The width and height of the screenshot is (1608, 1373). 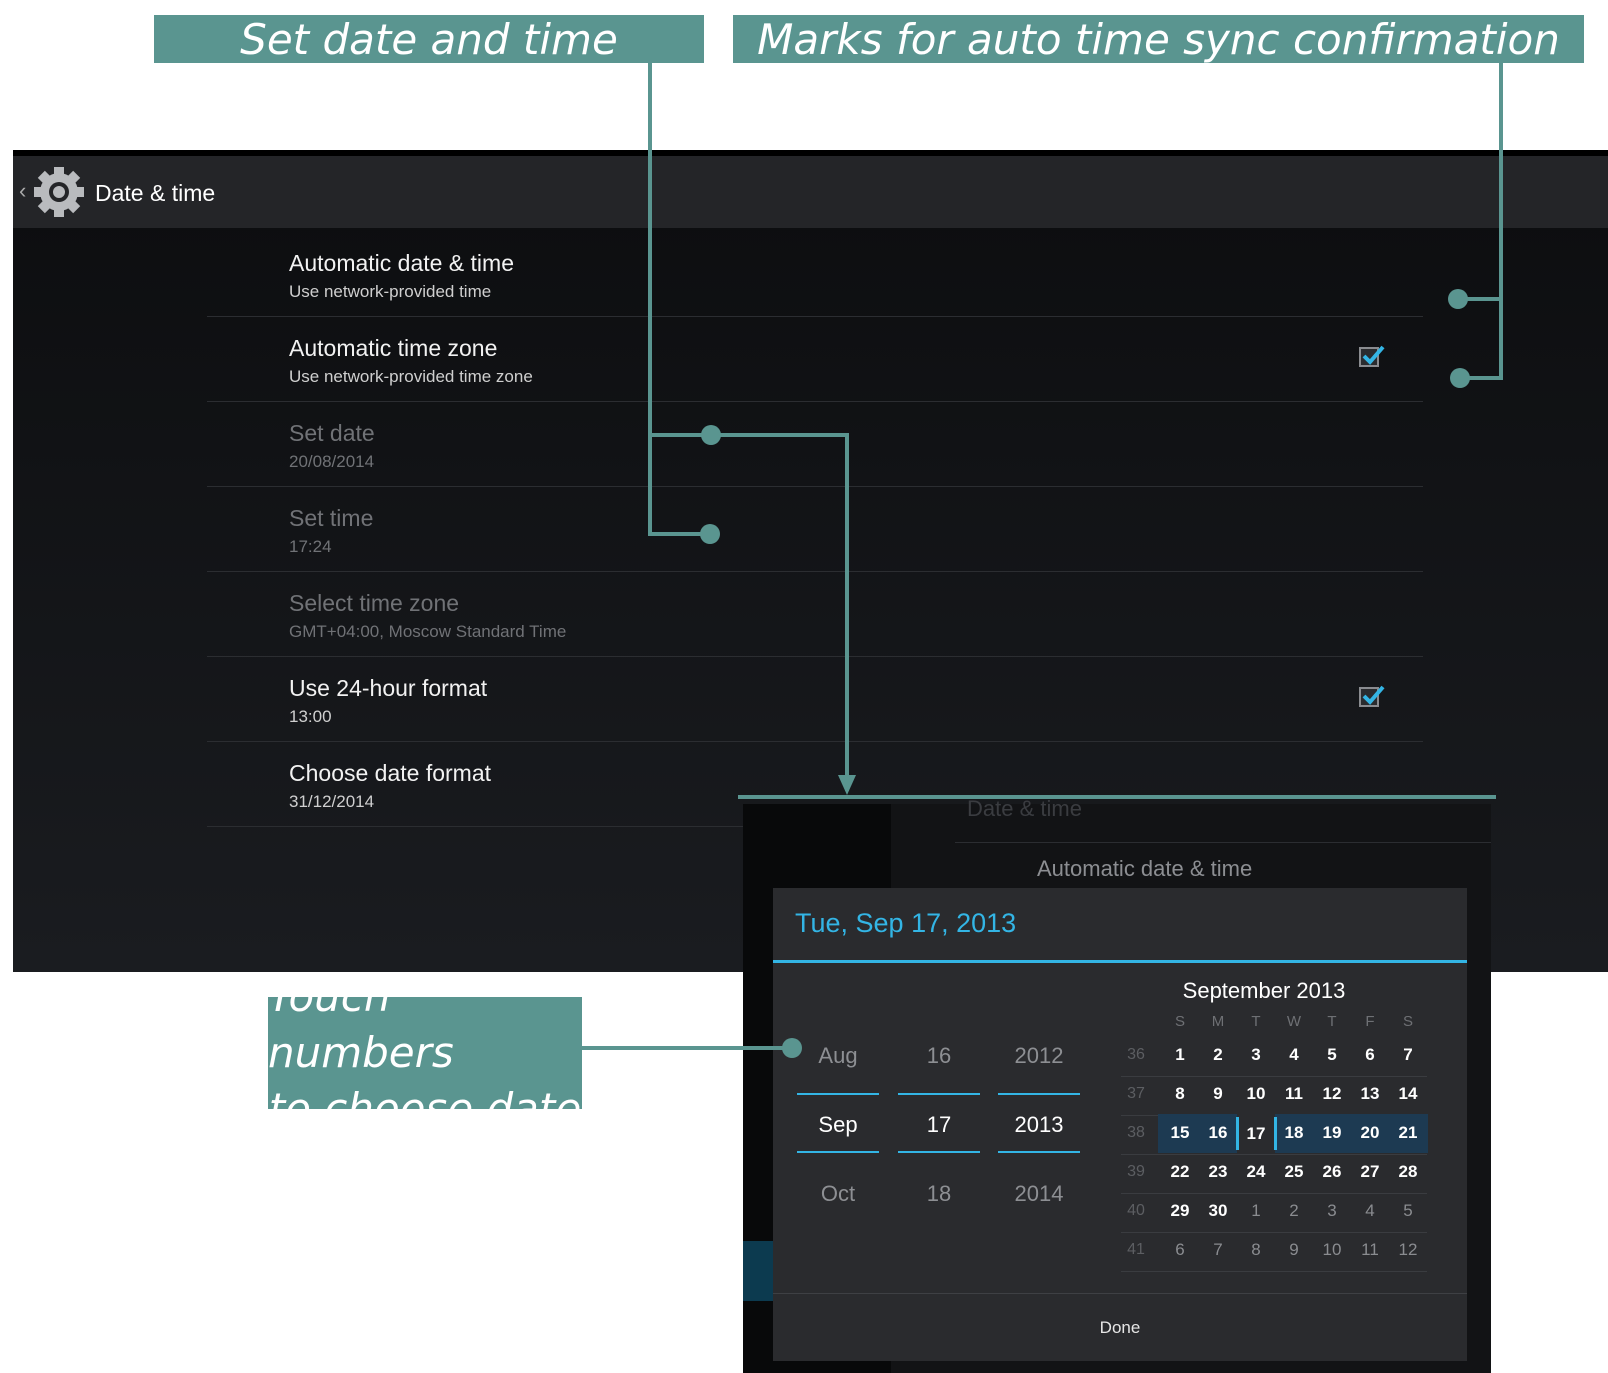 I want to click on calendar-day: 23, so click(x=1218, y=1172).